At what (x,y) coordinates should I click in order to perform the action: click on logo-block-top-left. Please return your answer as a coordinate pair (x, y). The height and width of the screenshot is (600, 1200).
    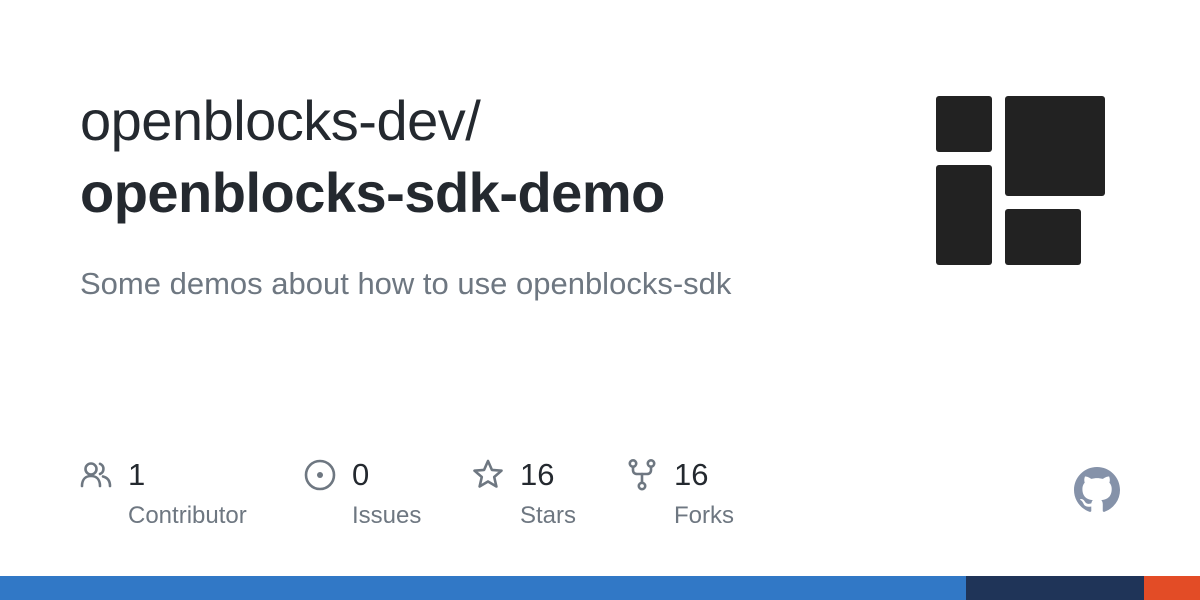
    Looking at the image, I should click on (964, 124).